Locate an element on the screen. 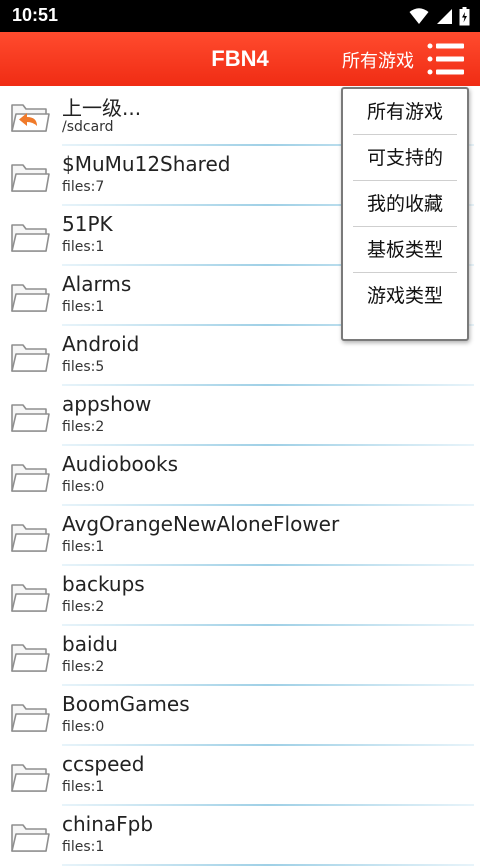 The width and height of the screenshot is (480, 866). folder-name: Audiobooks is located at coordinates (120, 464).